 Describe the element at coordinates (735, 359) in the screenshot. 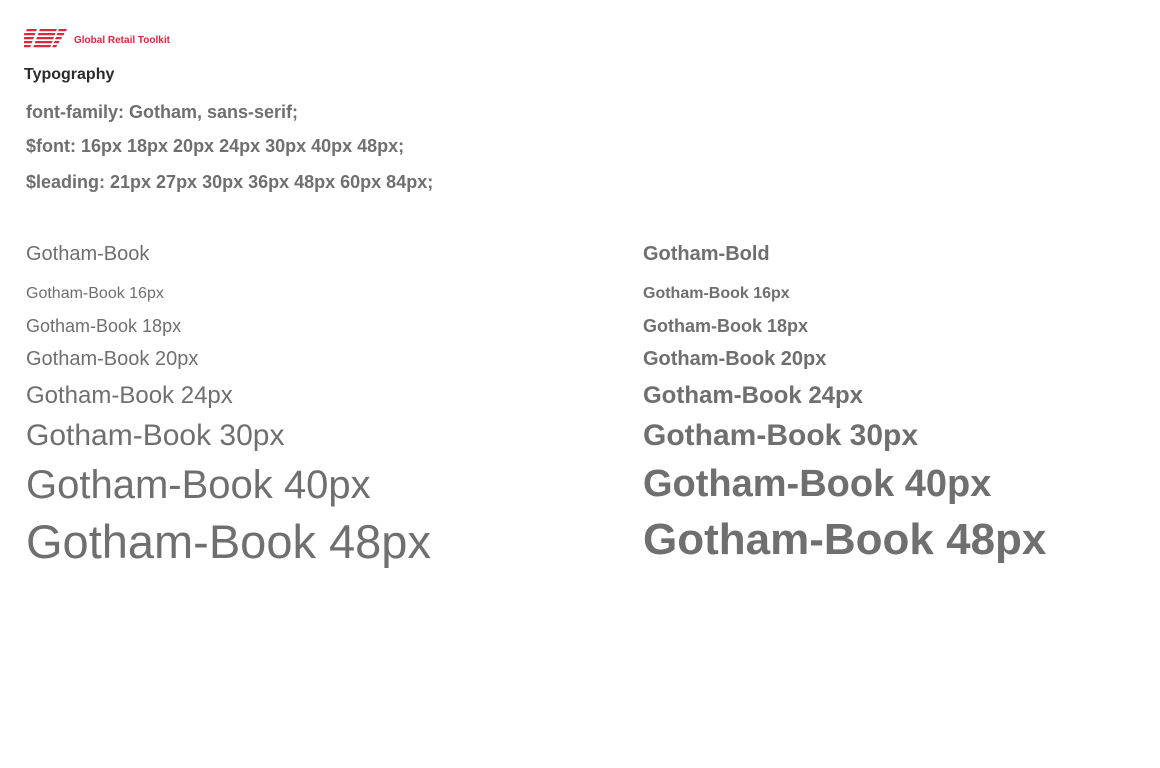

I see `bold-sample-20: Gotham-Book 20px` at that location.